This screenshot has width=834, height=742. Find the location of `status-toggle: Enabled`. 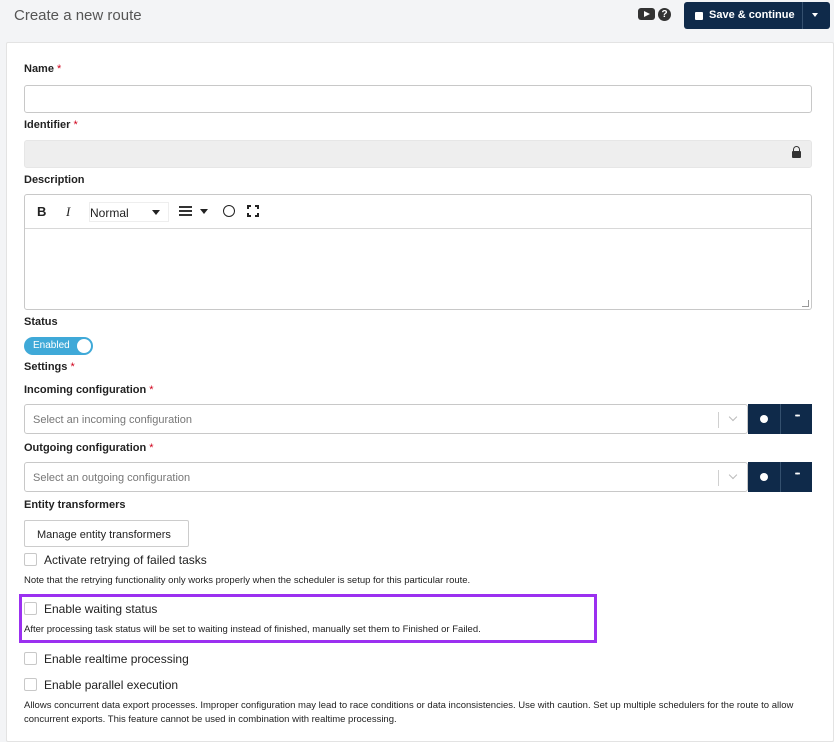

status-toggle: Enabled is located at coordinates (58, 346).